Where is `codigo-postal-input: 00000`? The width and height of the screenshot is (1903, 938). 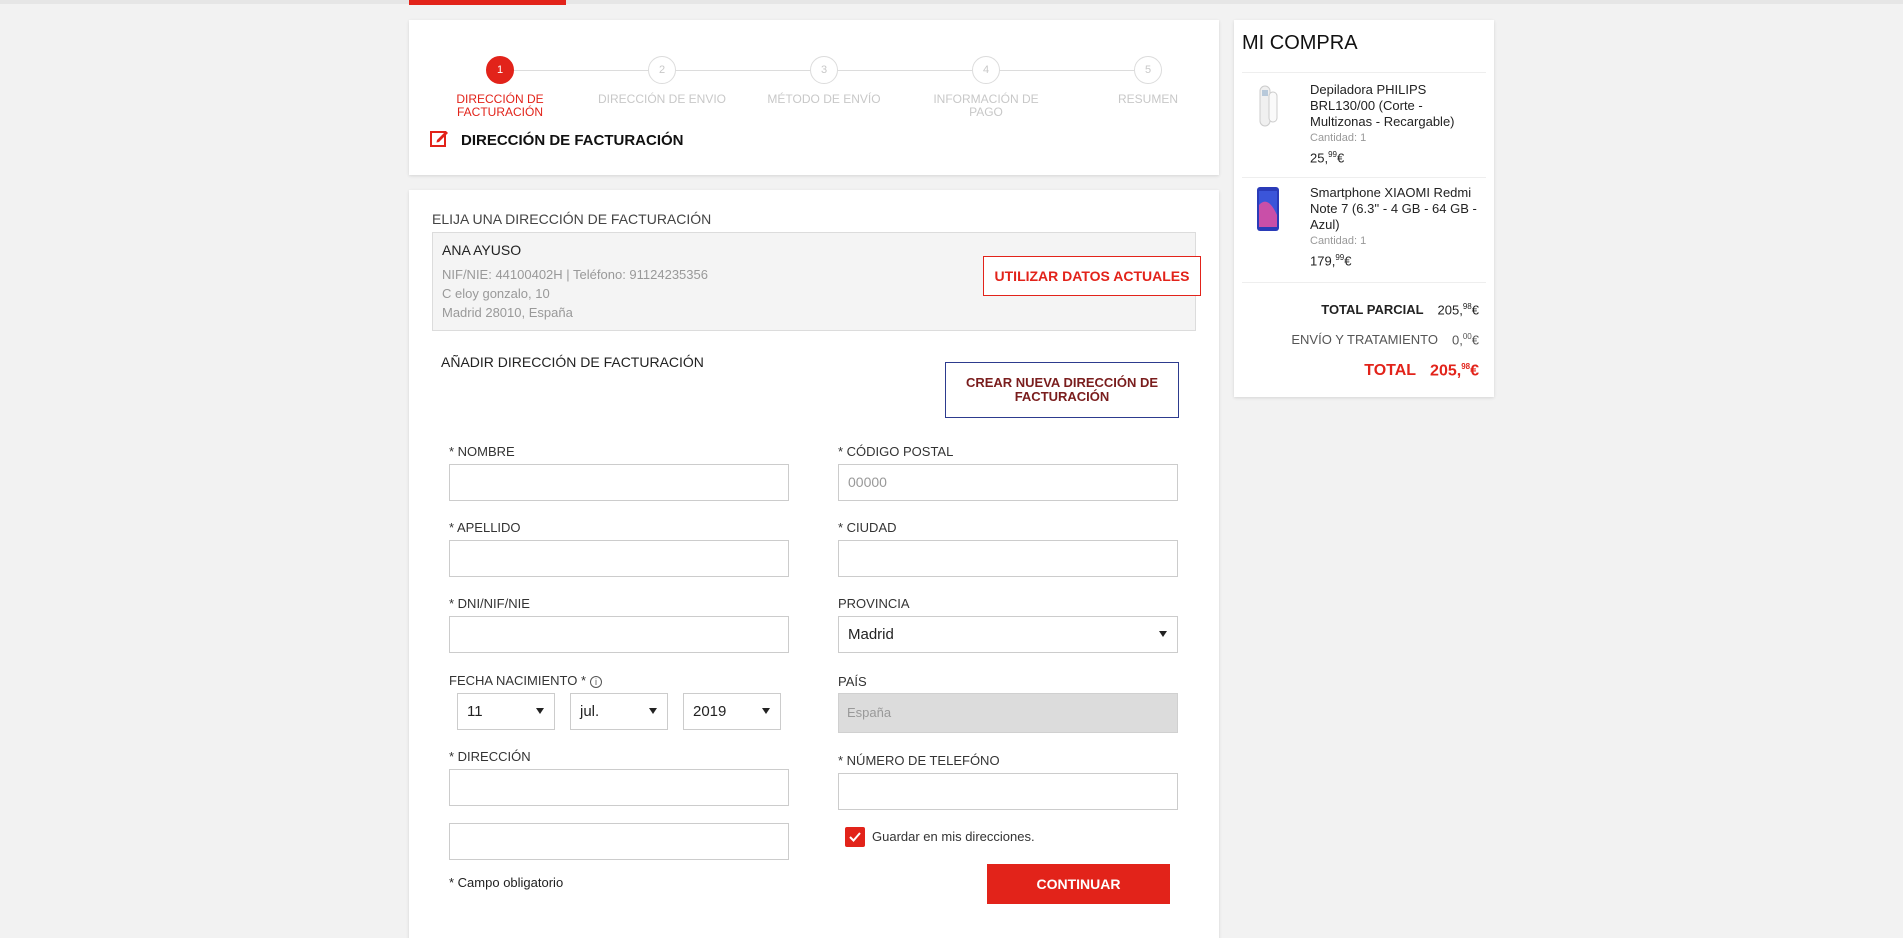
codigo-postal-input: 00000 is located at coordinates (1008, 482).